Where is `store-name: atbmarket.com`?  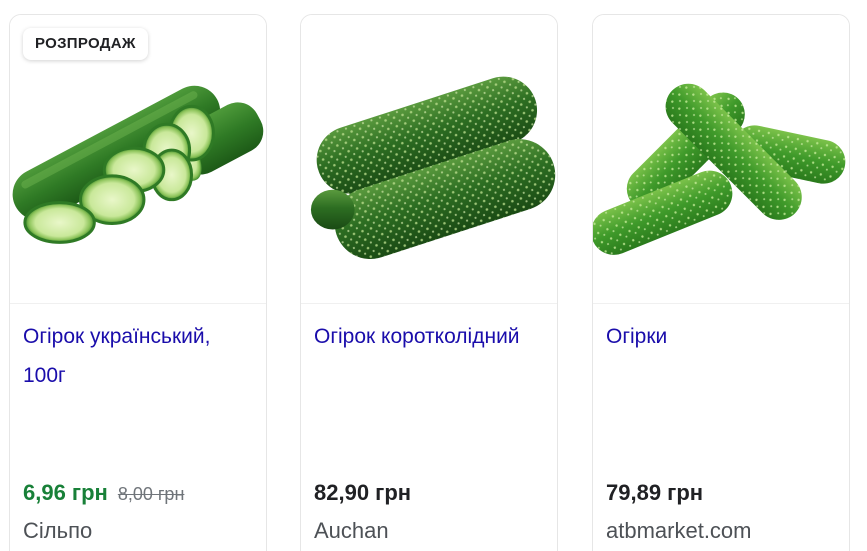 store-name: atbmarket.com is located at coordinates (679, 530).